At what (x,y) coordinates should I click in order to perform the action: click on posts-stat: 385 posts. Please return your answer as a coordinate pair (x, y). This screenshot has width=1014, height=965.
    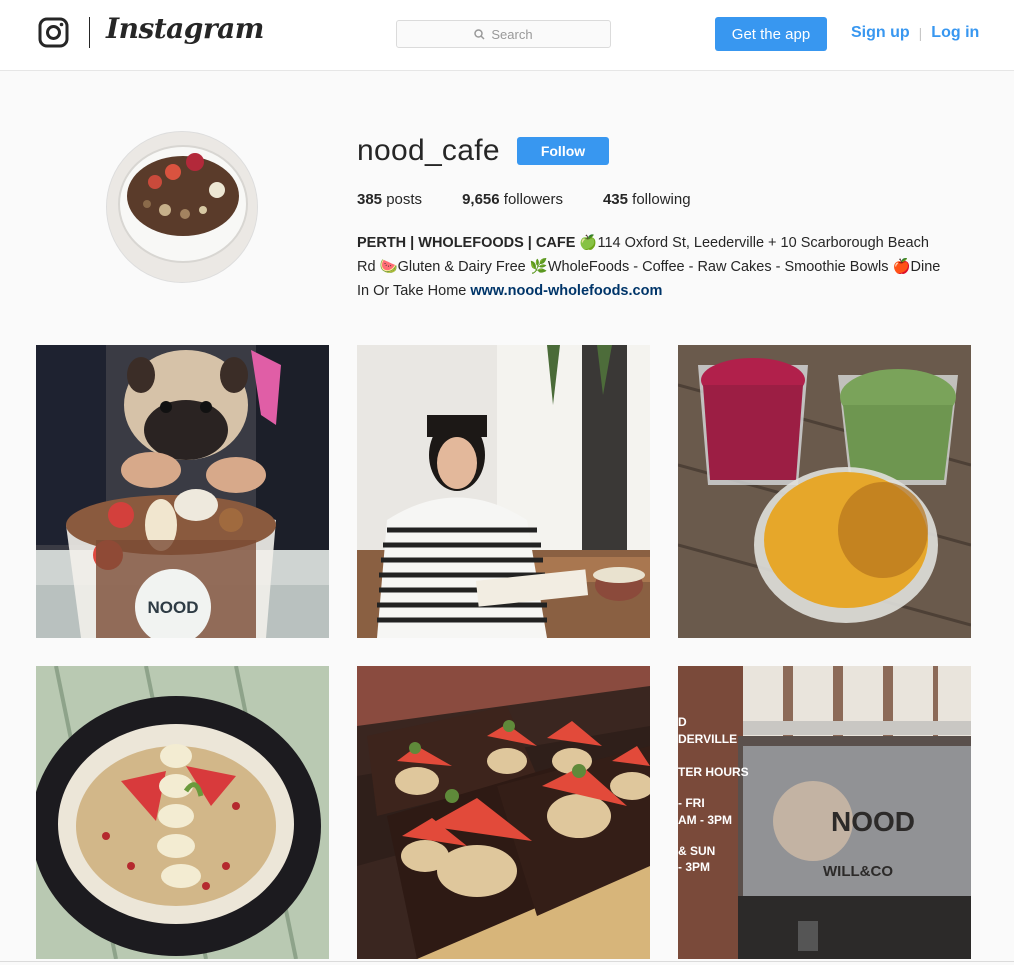
    Looking at the image, I should click on (389, 199).